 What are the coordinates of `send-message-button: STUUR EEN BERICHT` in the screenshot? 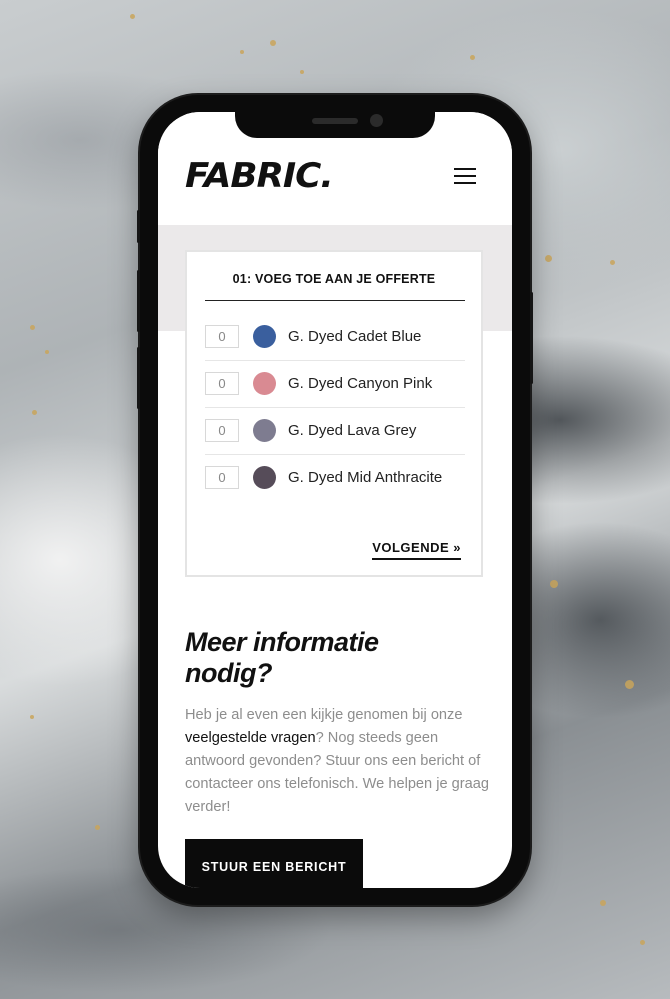 It's located at (274, 863).